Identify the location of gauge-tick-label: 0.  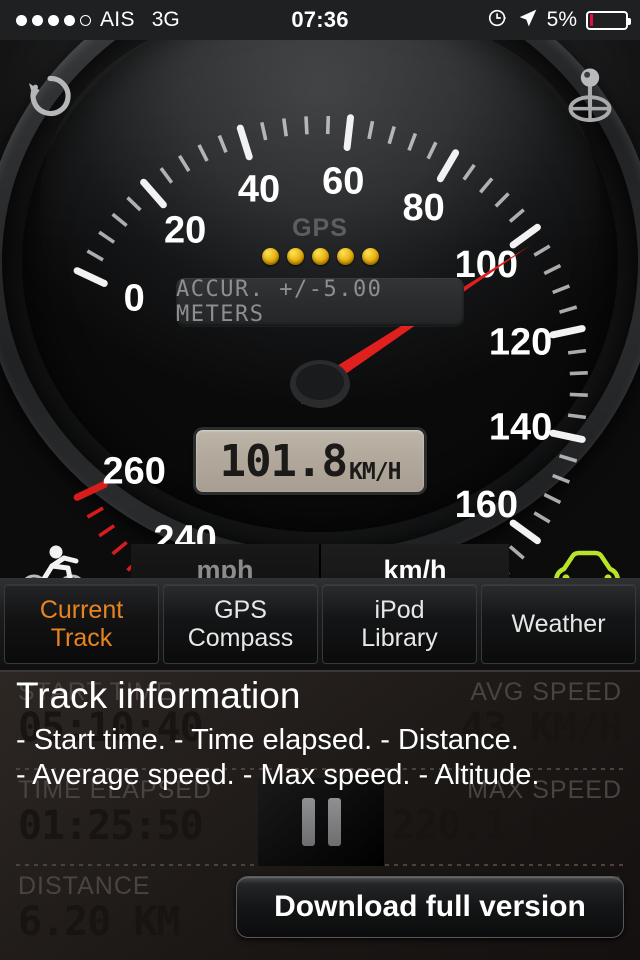
(134, 298).